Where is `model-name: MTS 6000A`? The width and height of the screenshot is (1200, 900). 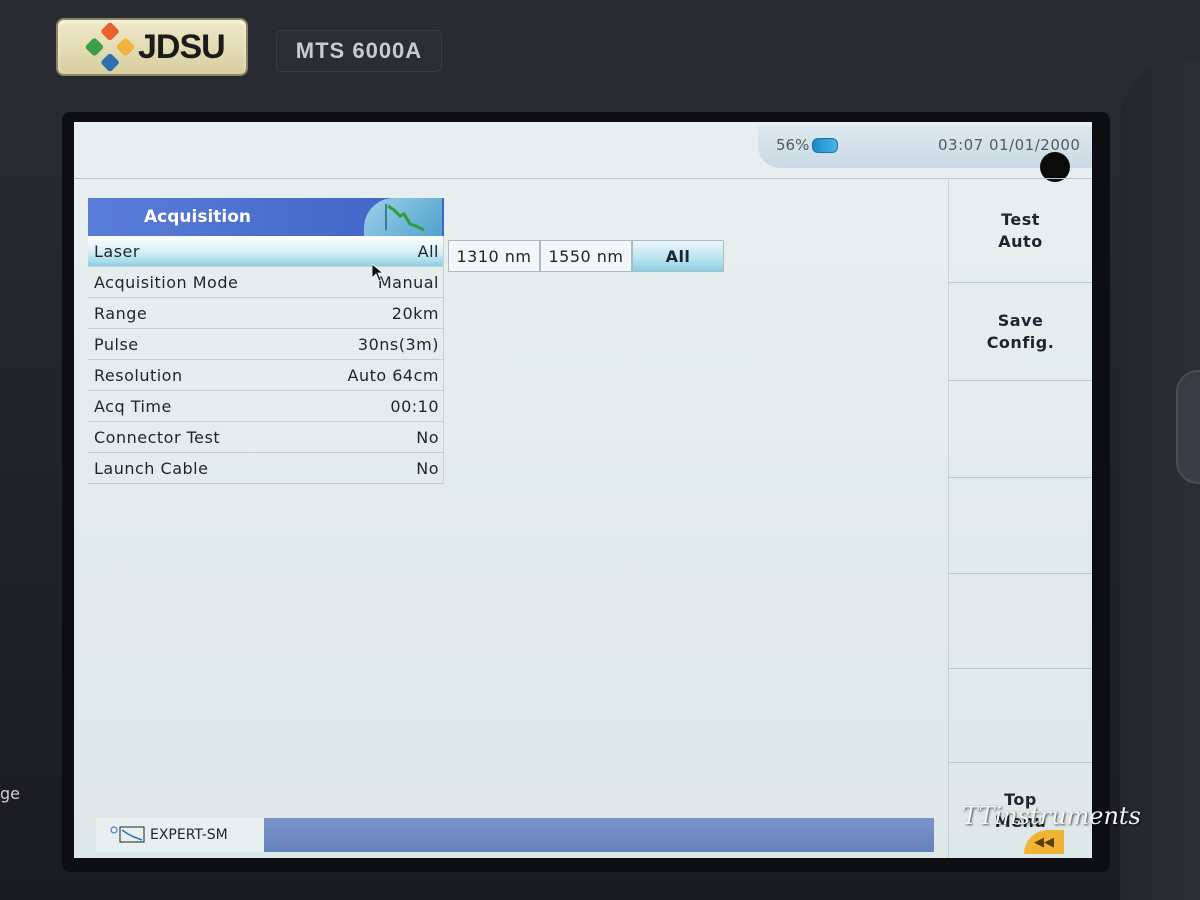 model-name: MTS 6000A is located at coordinates (359, 51).